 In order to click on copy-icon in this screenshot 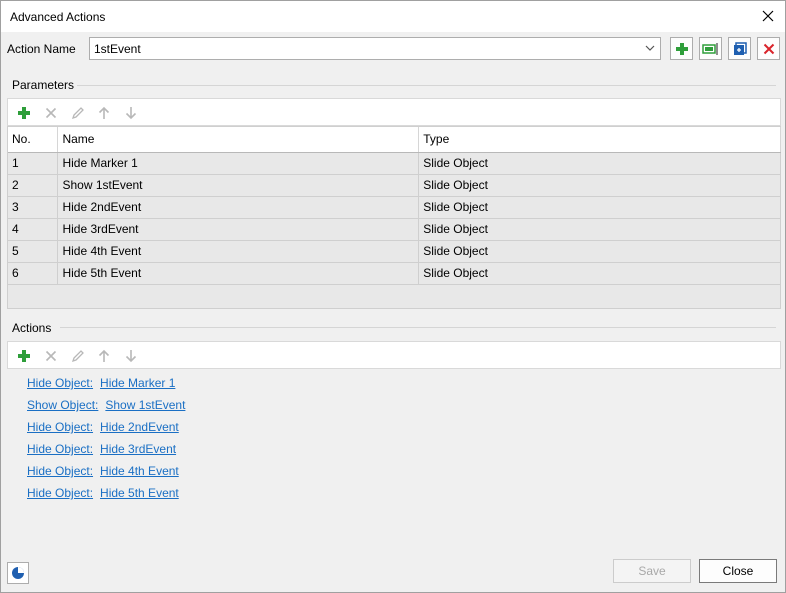, I will do `click(740, 48)`.